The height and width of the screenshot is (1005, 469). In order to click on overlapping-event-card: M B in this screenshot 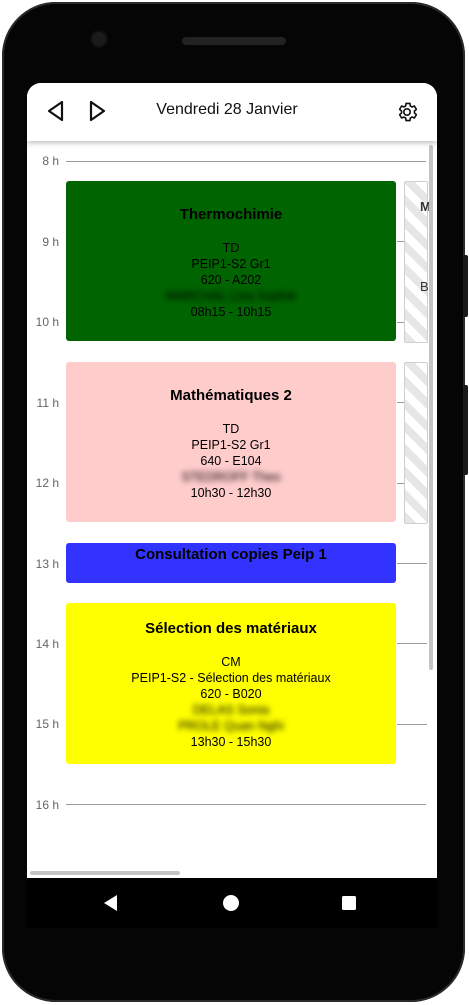, I will do `click(417, 262)`.